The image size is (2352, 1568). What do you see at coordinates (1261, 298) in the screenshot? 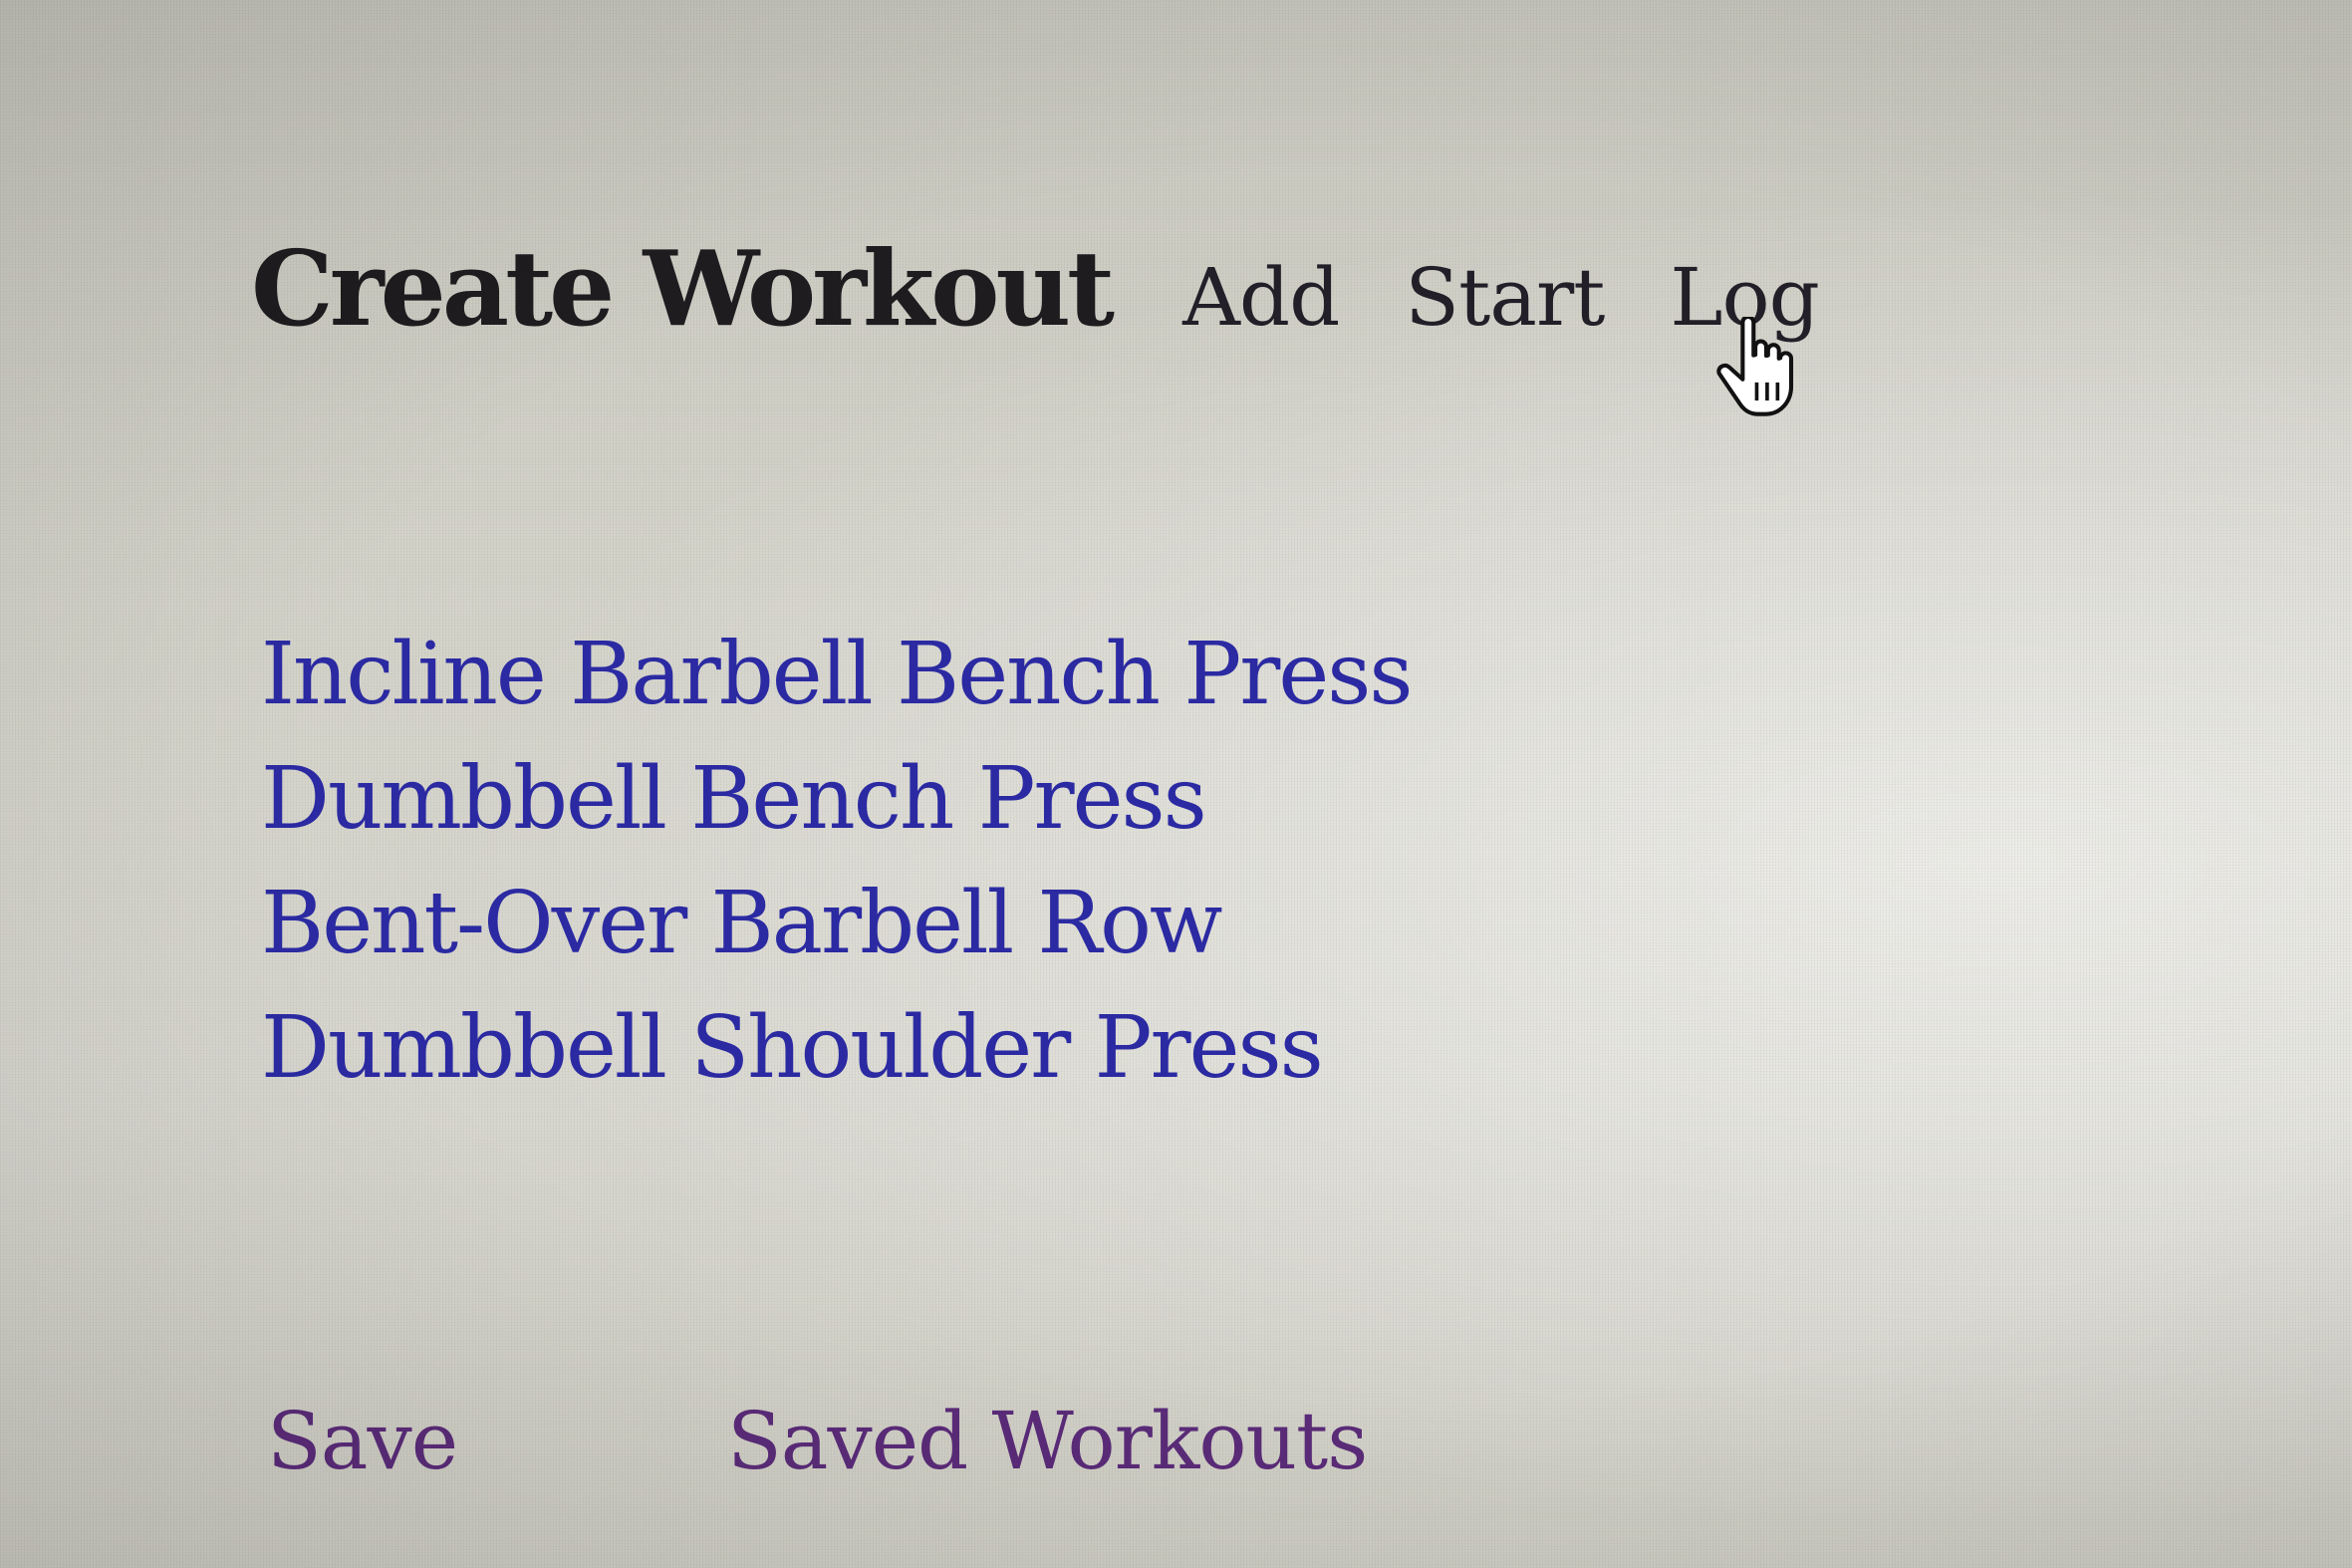
I see `nav-add-link: Add` at bounding box center [1261, 298].